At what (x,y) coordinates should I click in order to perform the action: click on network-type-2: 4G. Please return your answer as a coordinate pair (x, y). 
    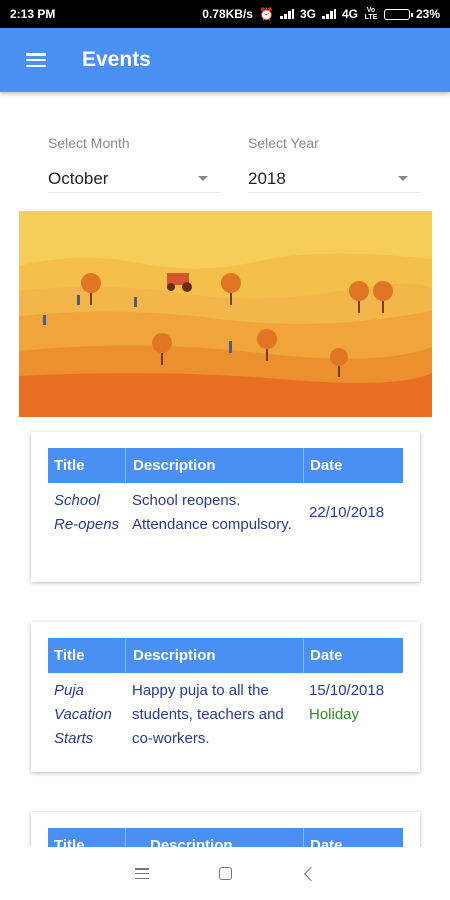
    Looking at the image, I should click on (349, 14).